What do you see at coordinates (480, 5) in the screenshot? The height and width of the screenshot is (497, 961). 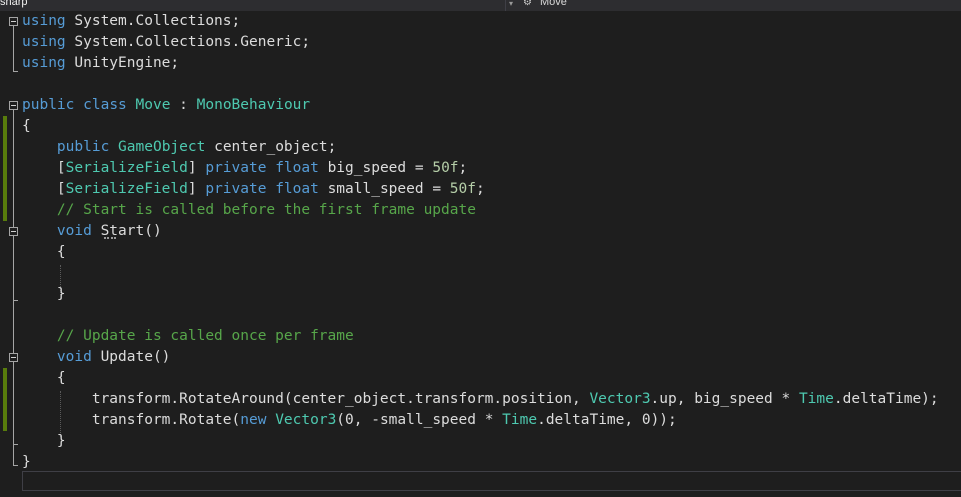 I see `navigation-bar: sharp ▾ ⚙ Move` at bounding box center [480, 5].